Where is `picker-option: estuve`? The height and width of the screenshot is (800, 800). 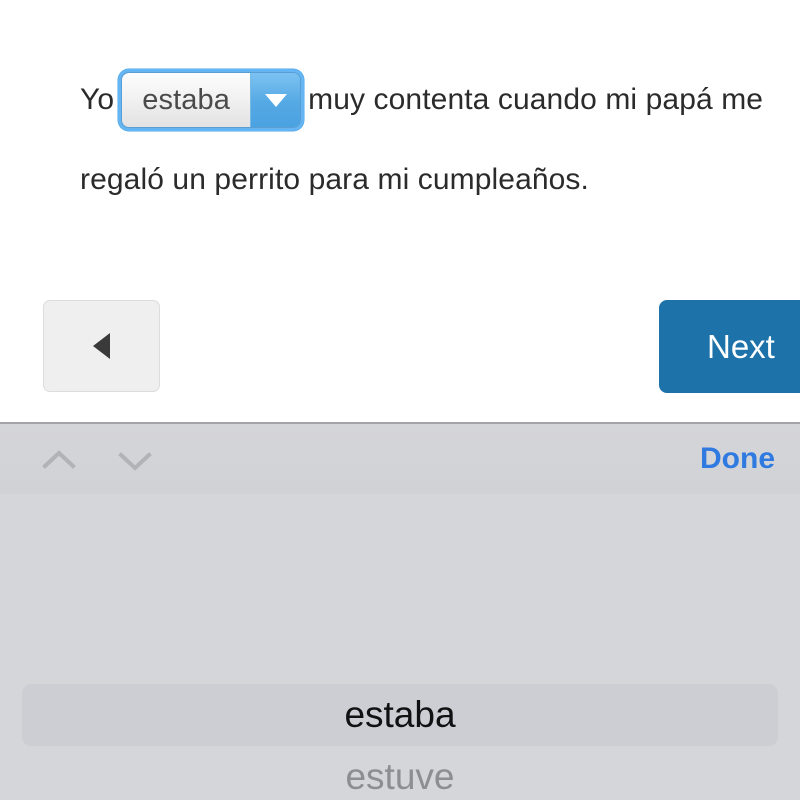 picker-option: estuve is located at coordinates (400, 773).